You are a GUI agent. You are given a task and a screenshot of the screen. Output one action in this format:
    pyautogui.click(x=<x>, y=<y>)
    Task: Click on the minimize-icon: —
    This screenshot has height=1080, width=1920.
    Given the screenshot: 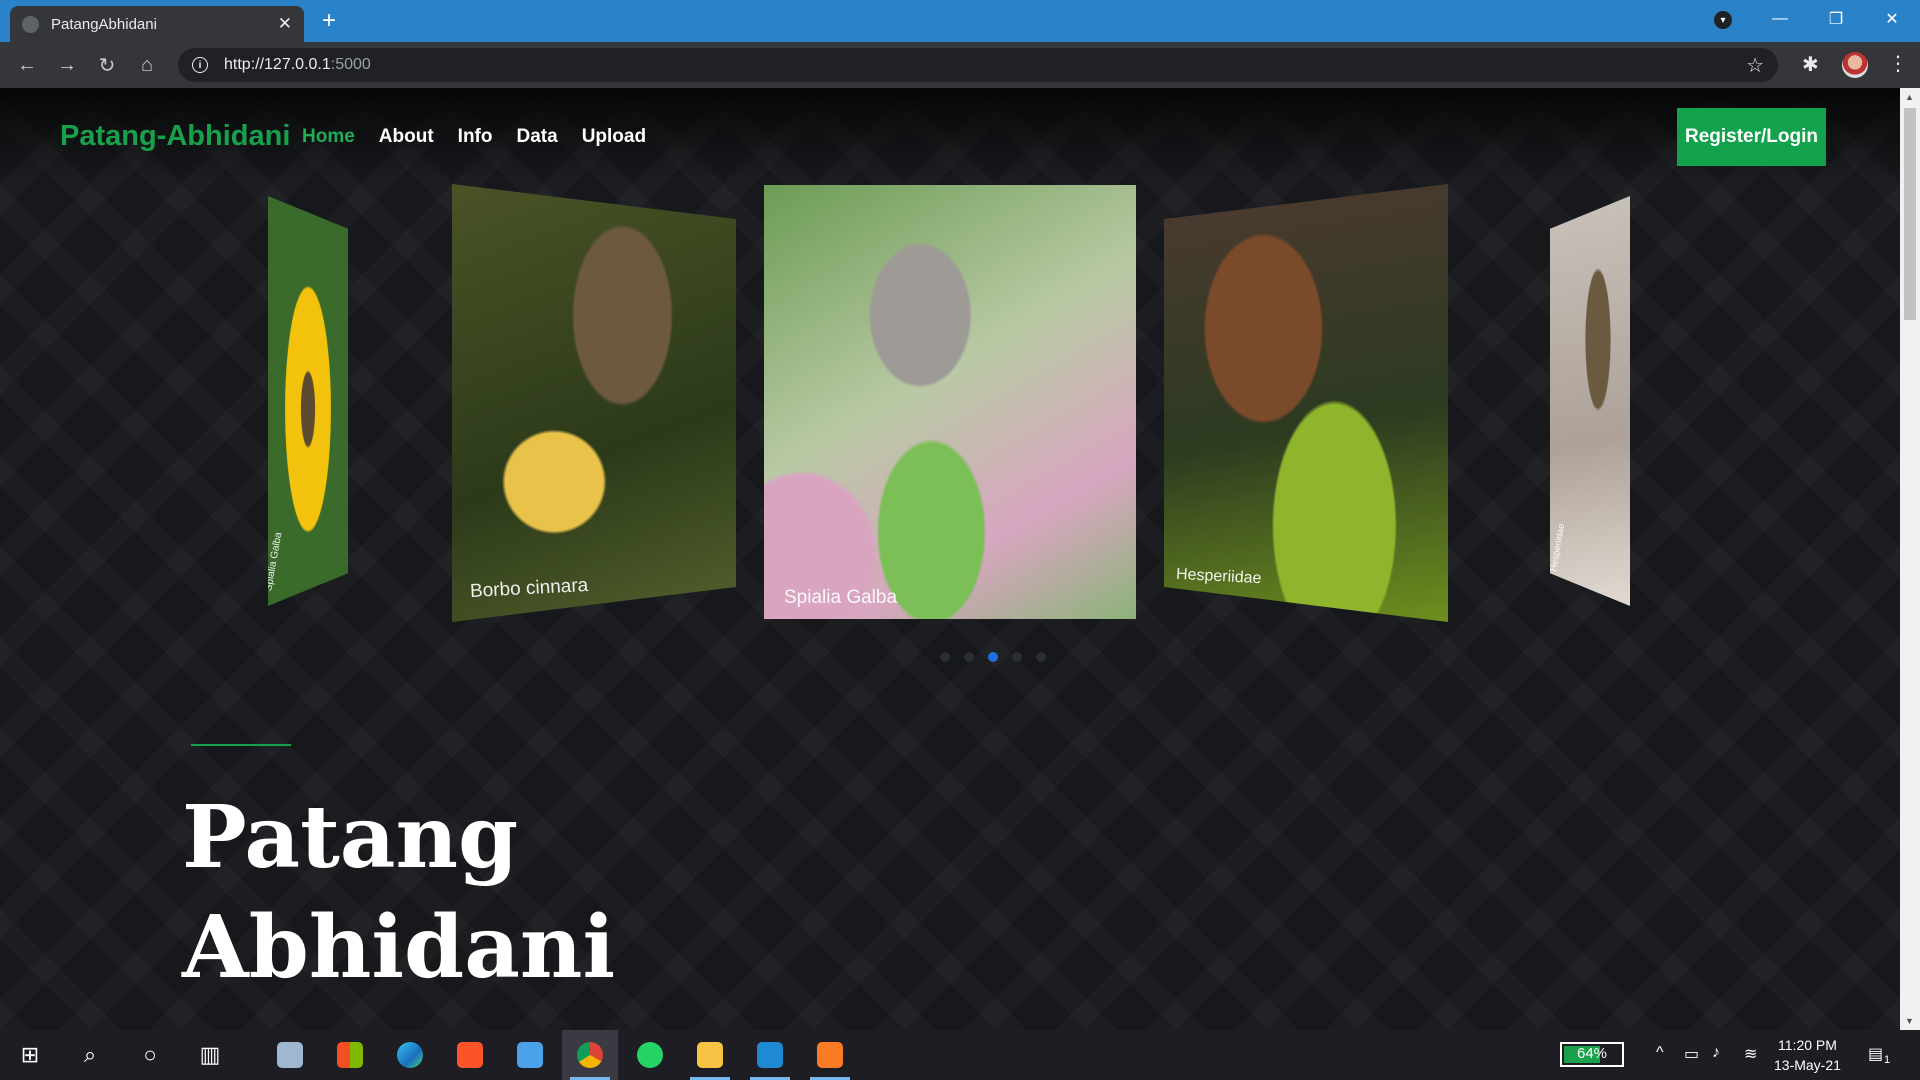 What is the action you would take?
    pyautogui.click(x=1780, y=19)
    